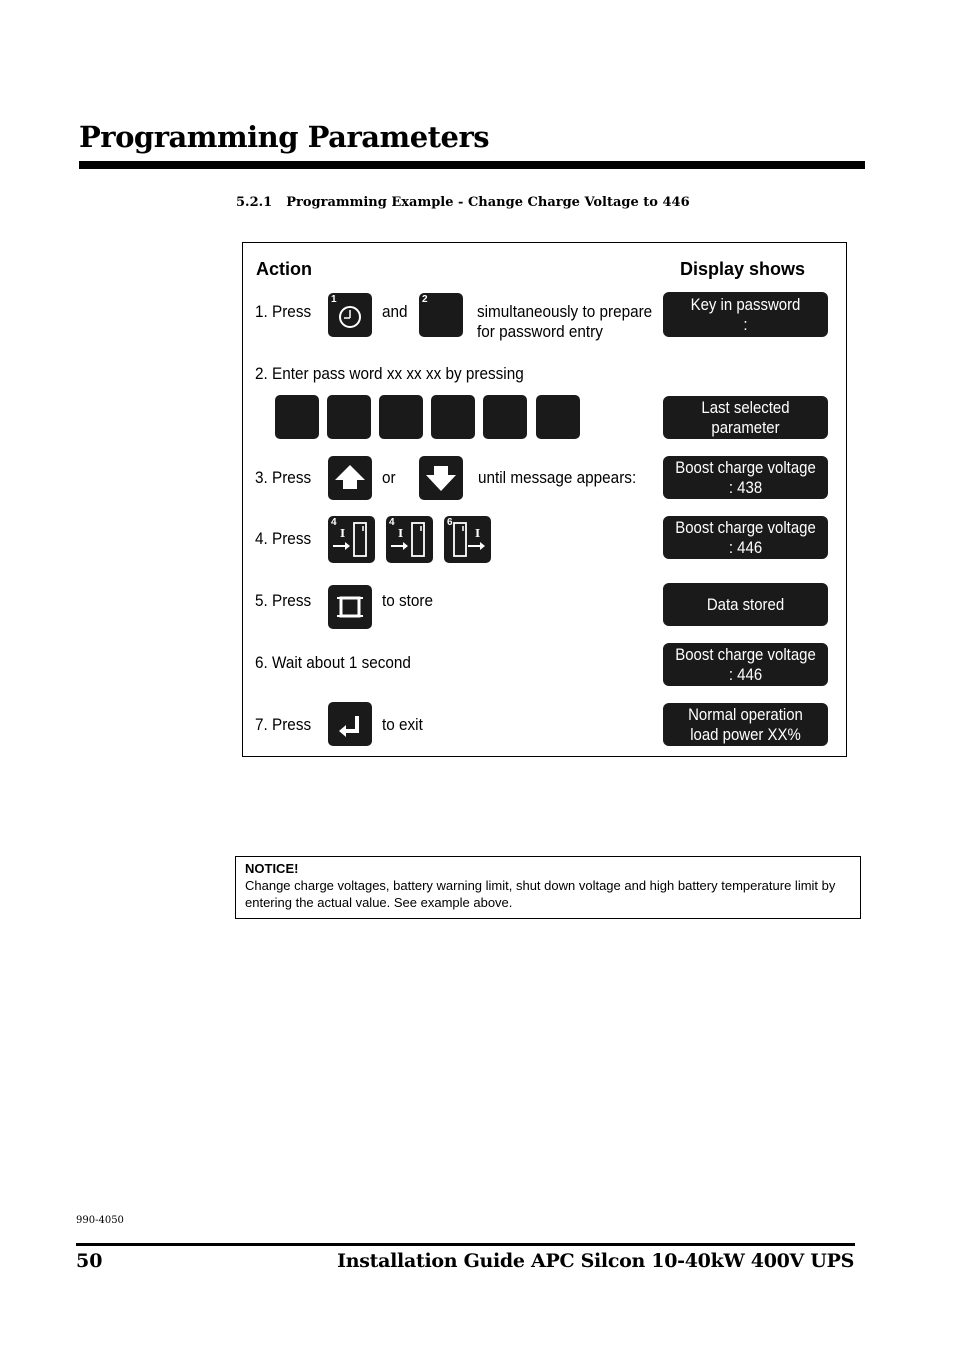 This screenshot has width=954, height=1351. I want to click on notice-title: NOTICE!, so click(272, 868).